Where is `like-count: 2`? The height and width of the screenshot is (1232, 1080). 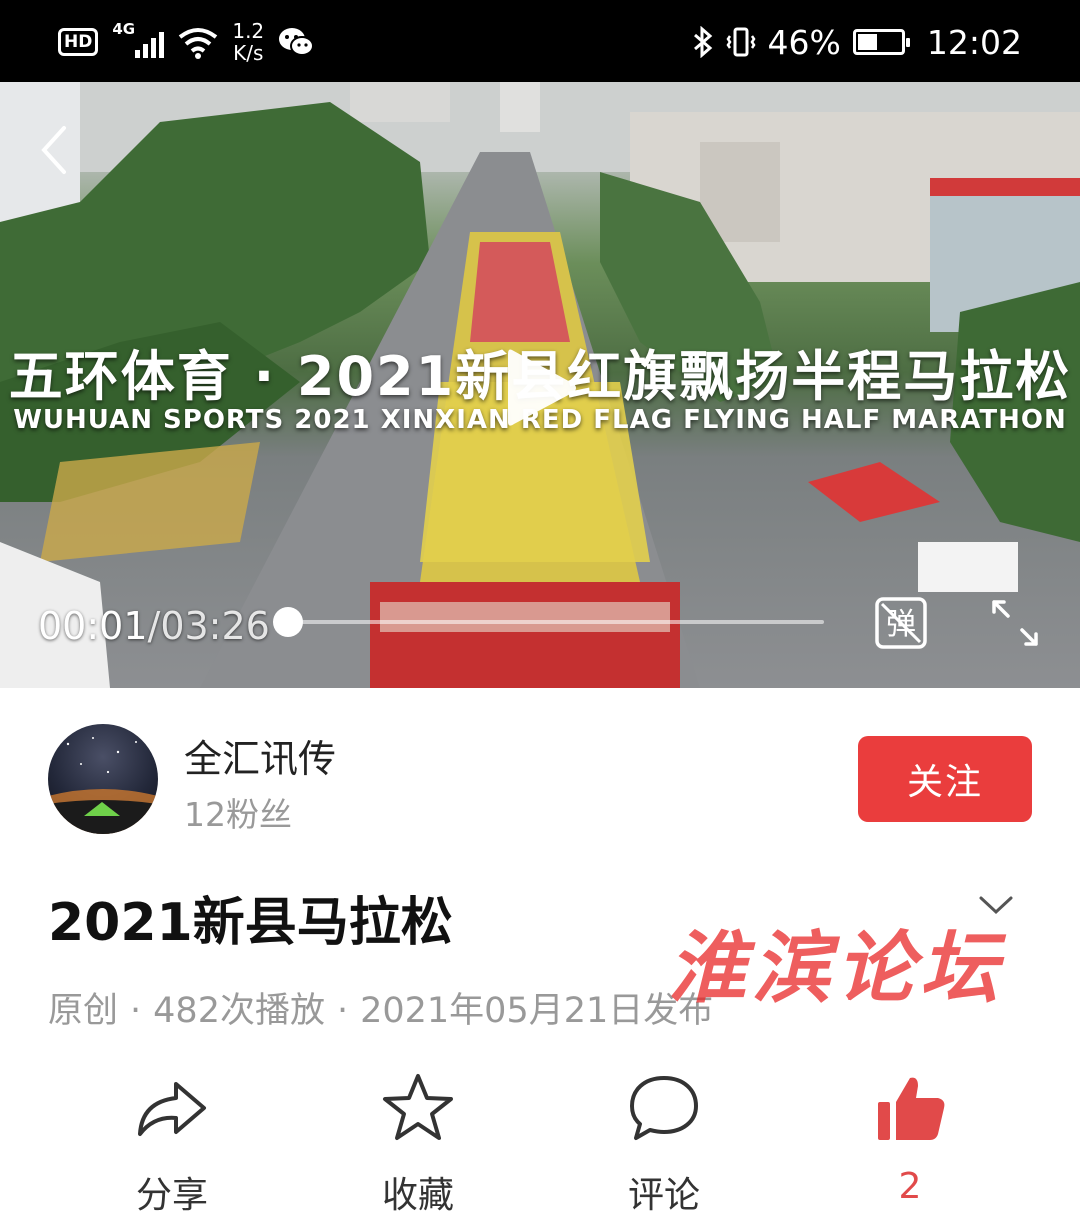 like-count: 2 is located at coordinates (910, 1186).